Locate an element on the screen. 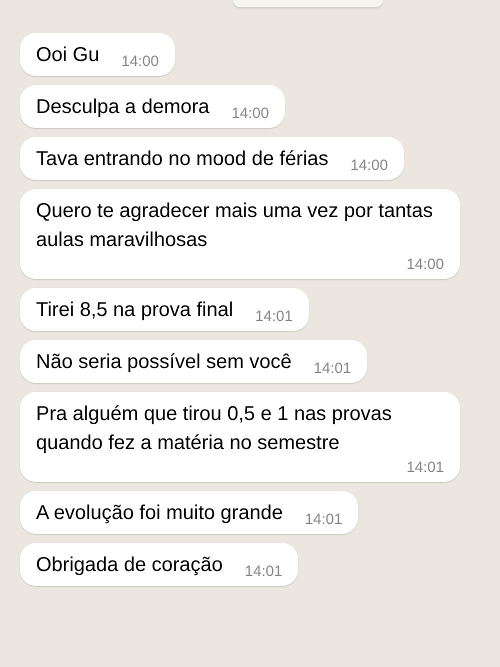  message-text: Ooi Gu is located at coordinates (68, 55).